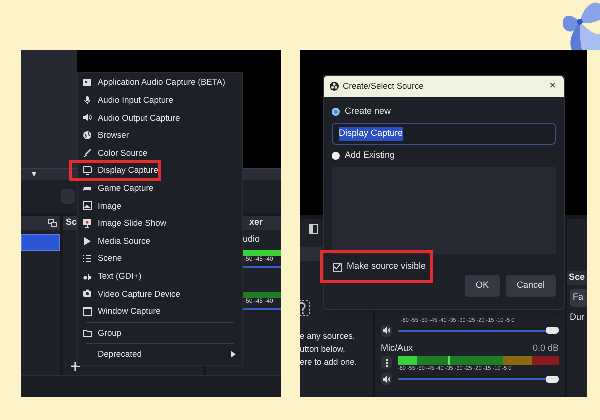 The height and width of the screenshot is (420, 600). What do you see at coordinates (160, 294) in the screenshot?
I see `menu-item: Video Capture Device` at bounding box center [160, 294].